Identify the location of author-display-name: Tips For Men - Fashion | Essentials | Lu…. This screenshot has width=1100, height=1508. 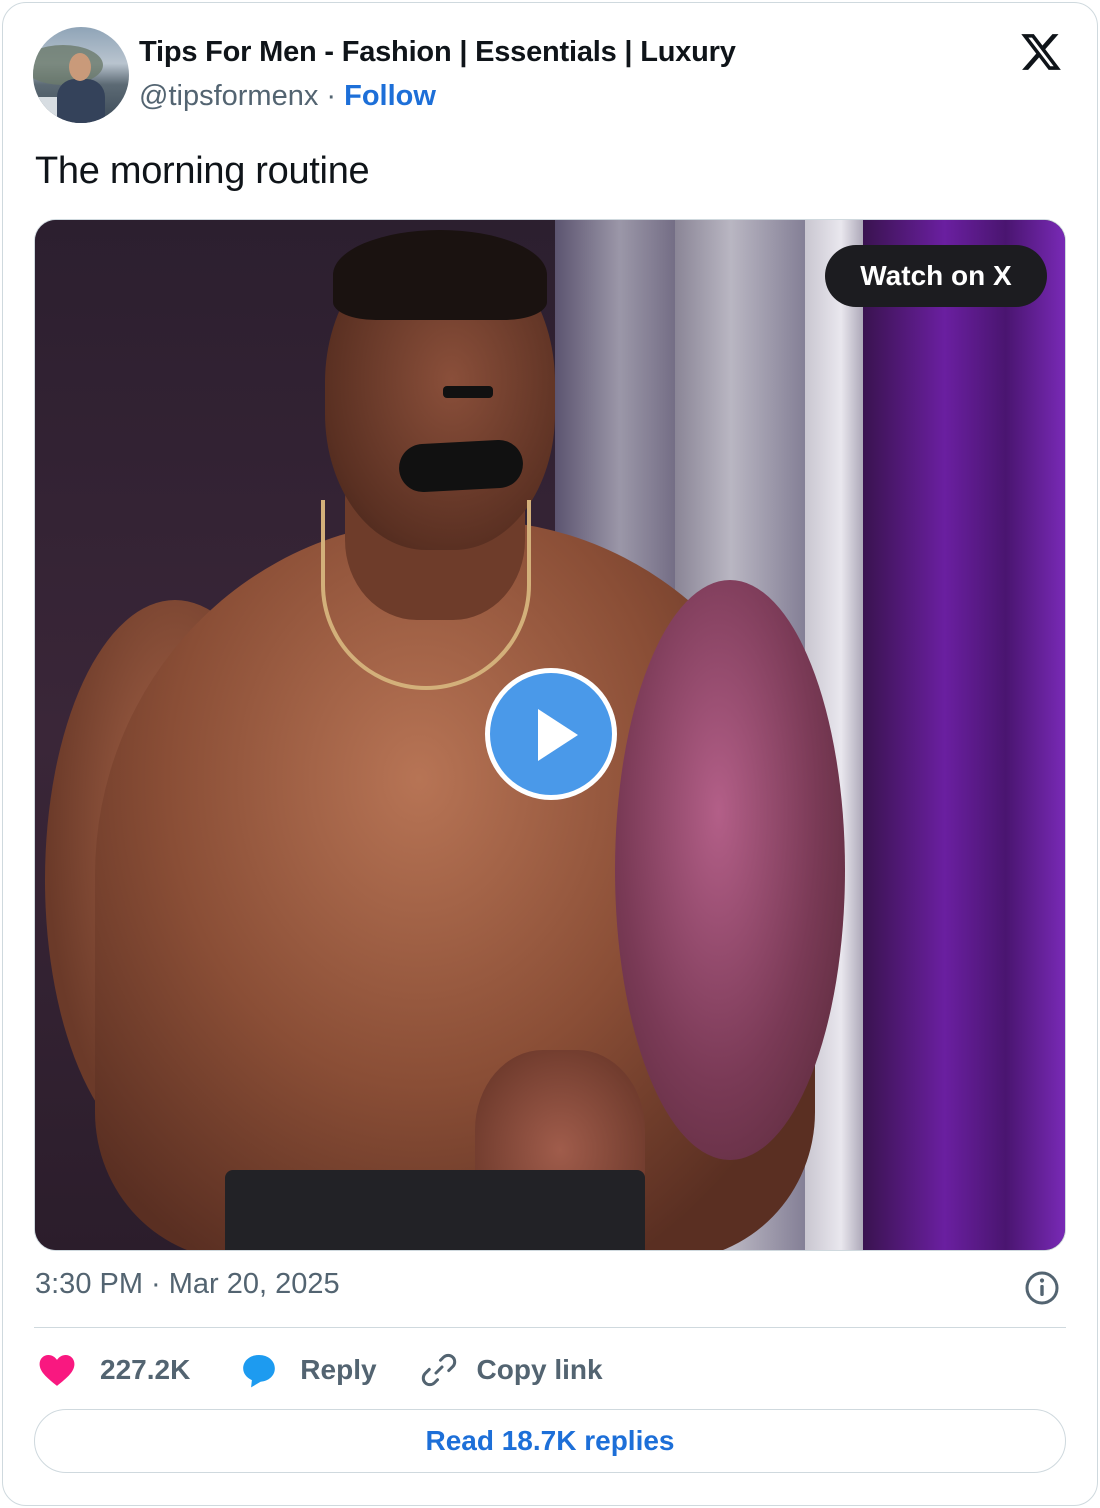
(437, 52).